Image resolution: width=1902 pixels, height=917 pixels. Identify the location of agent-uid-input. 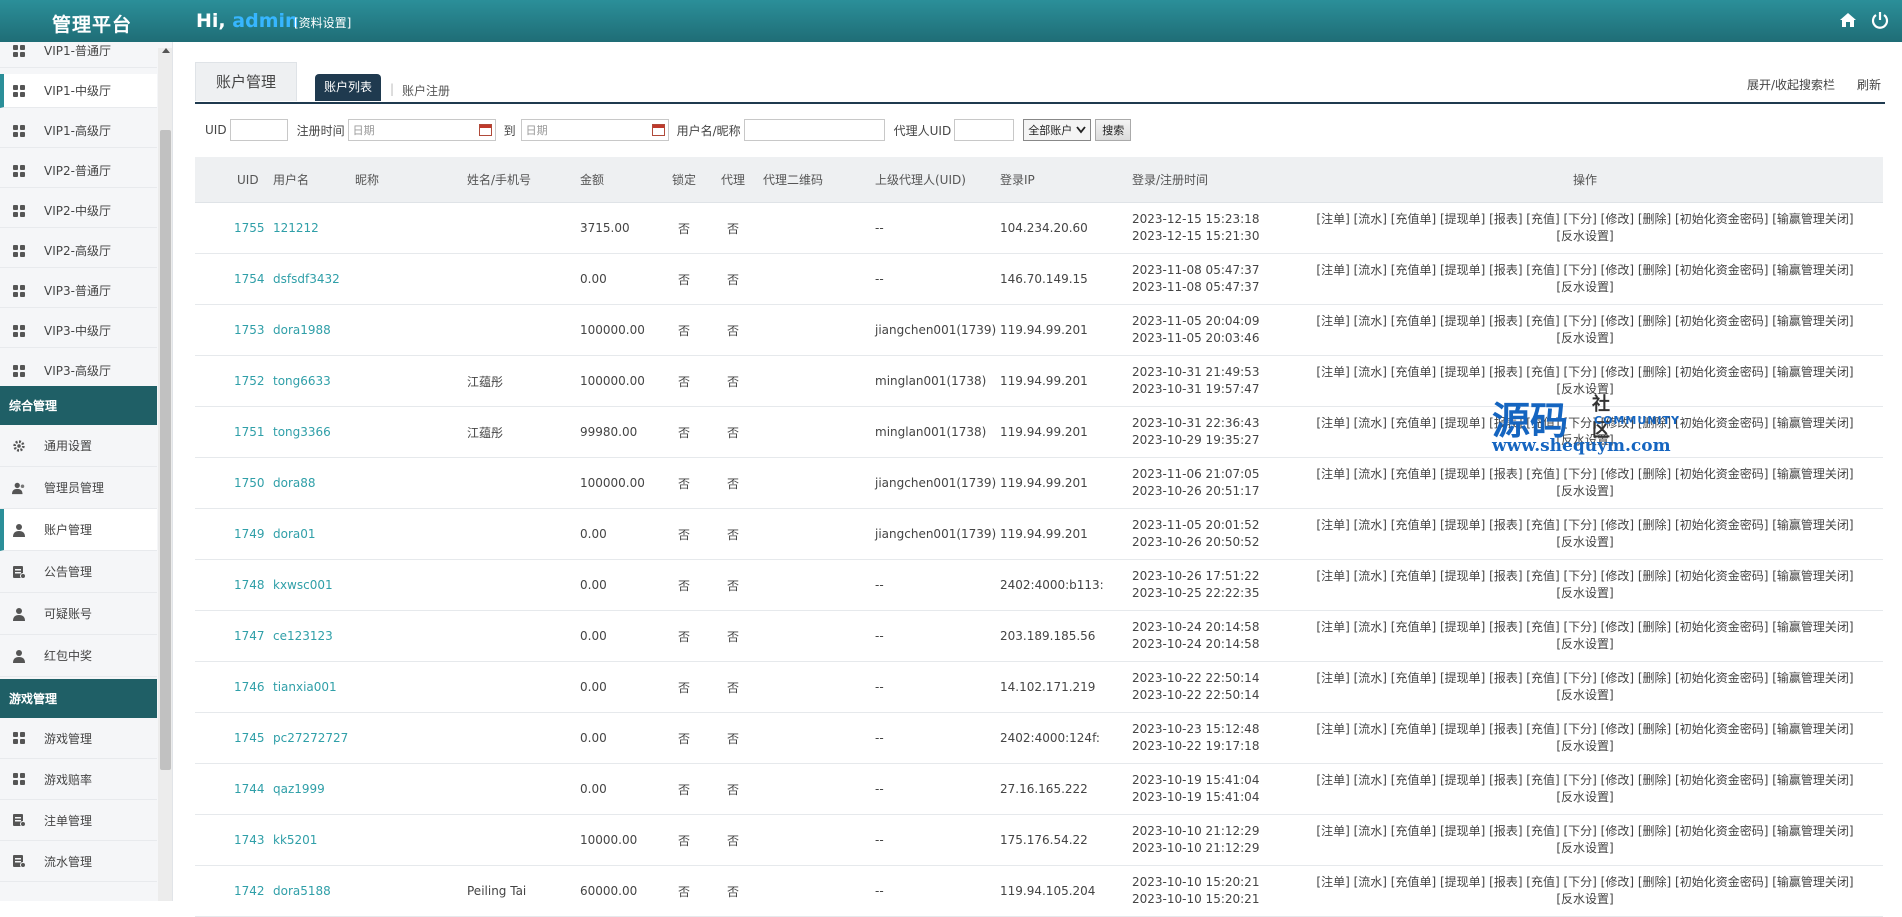
(984, 130).